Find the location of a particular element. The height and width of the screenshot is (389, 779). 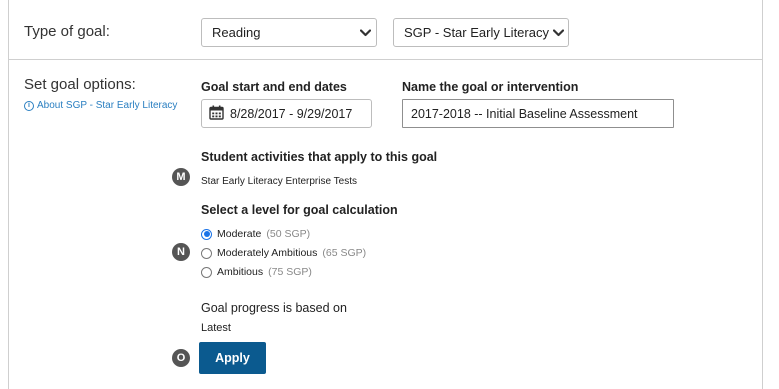

level-option-moderately-ambitious: Moderately Ambitious (65 SGP) is located at coordinates (283, 253).